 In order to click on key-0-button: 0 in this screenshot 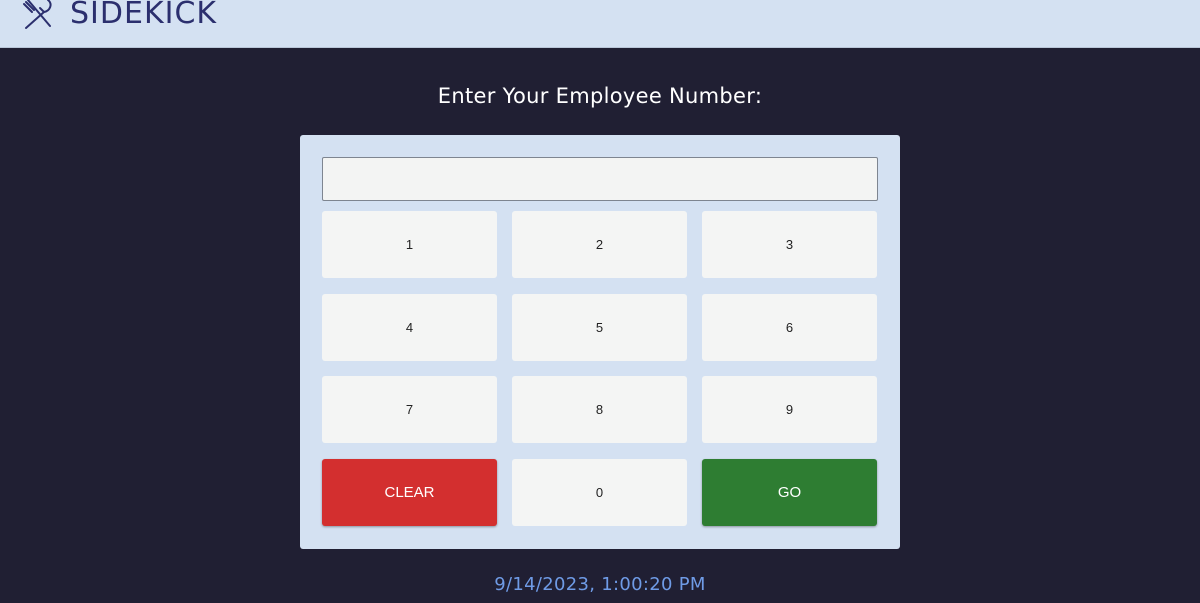, I will do `click(599, 492)`.